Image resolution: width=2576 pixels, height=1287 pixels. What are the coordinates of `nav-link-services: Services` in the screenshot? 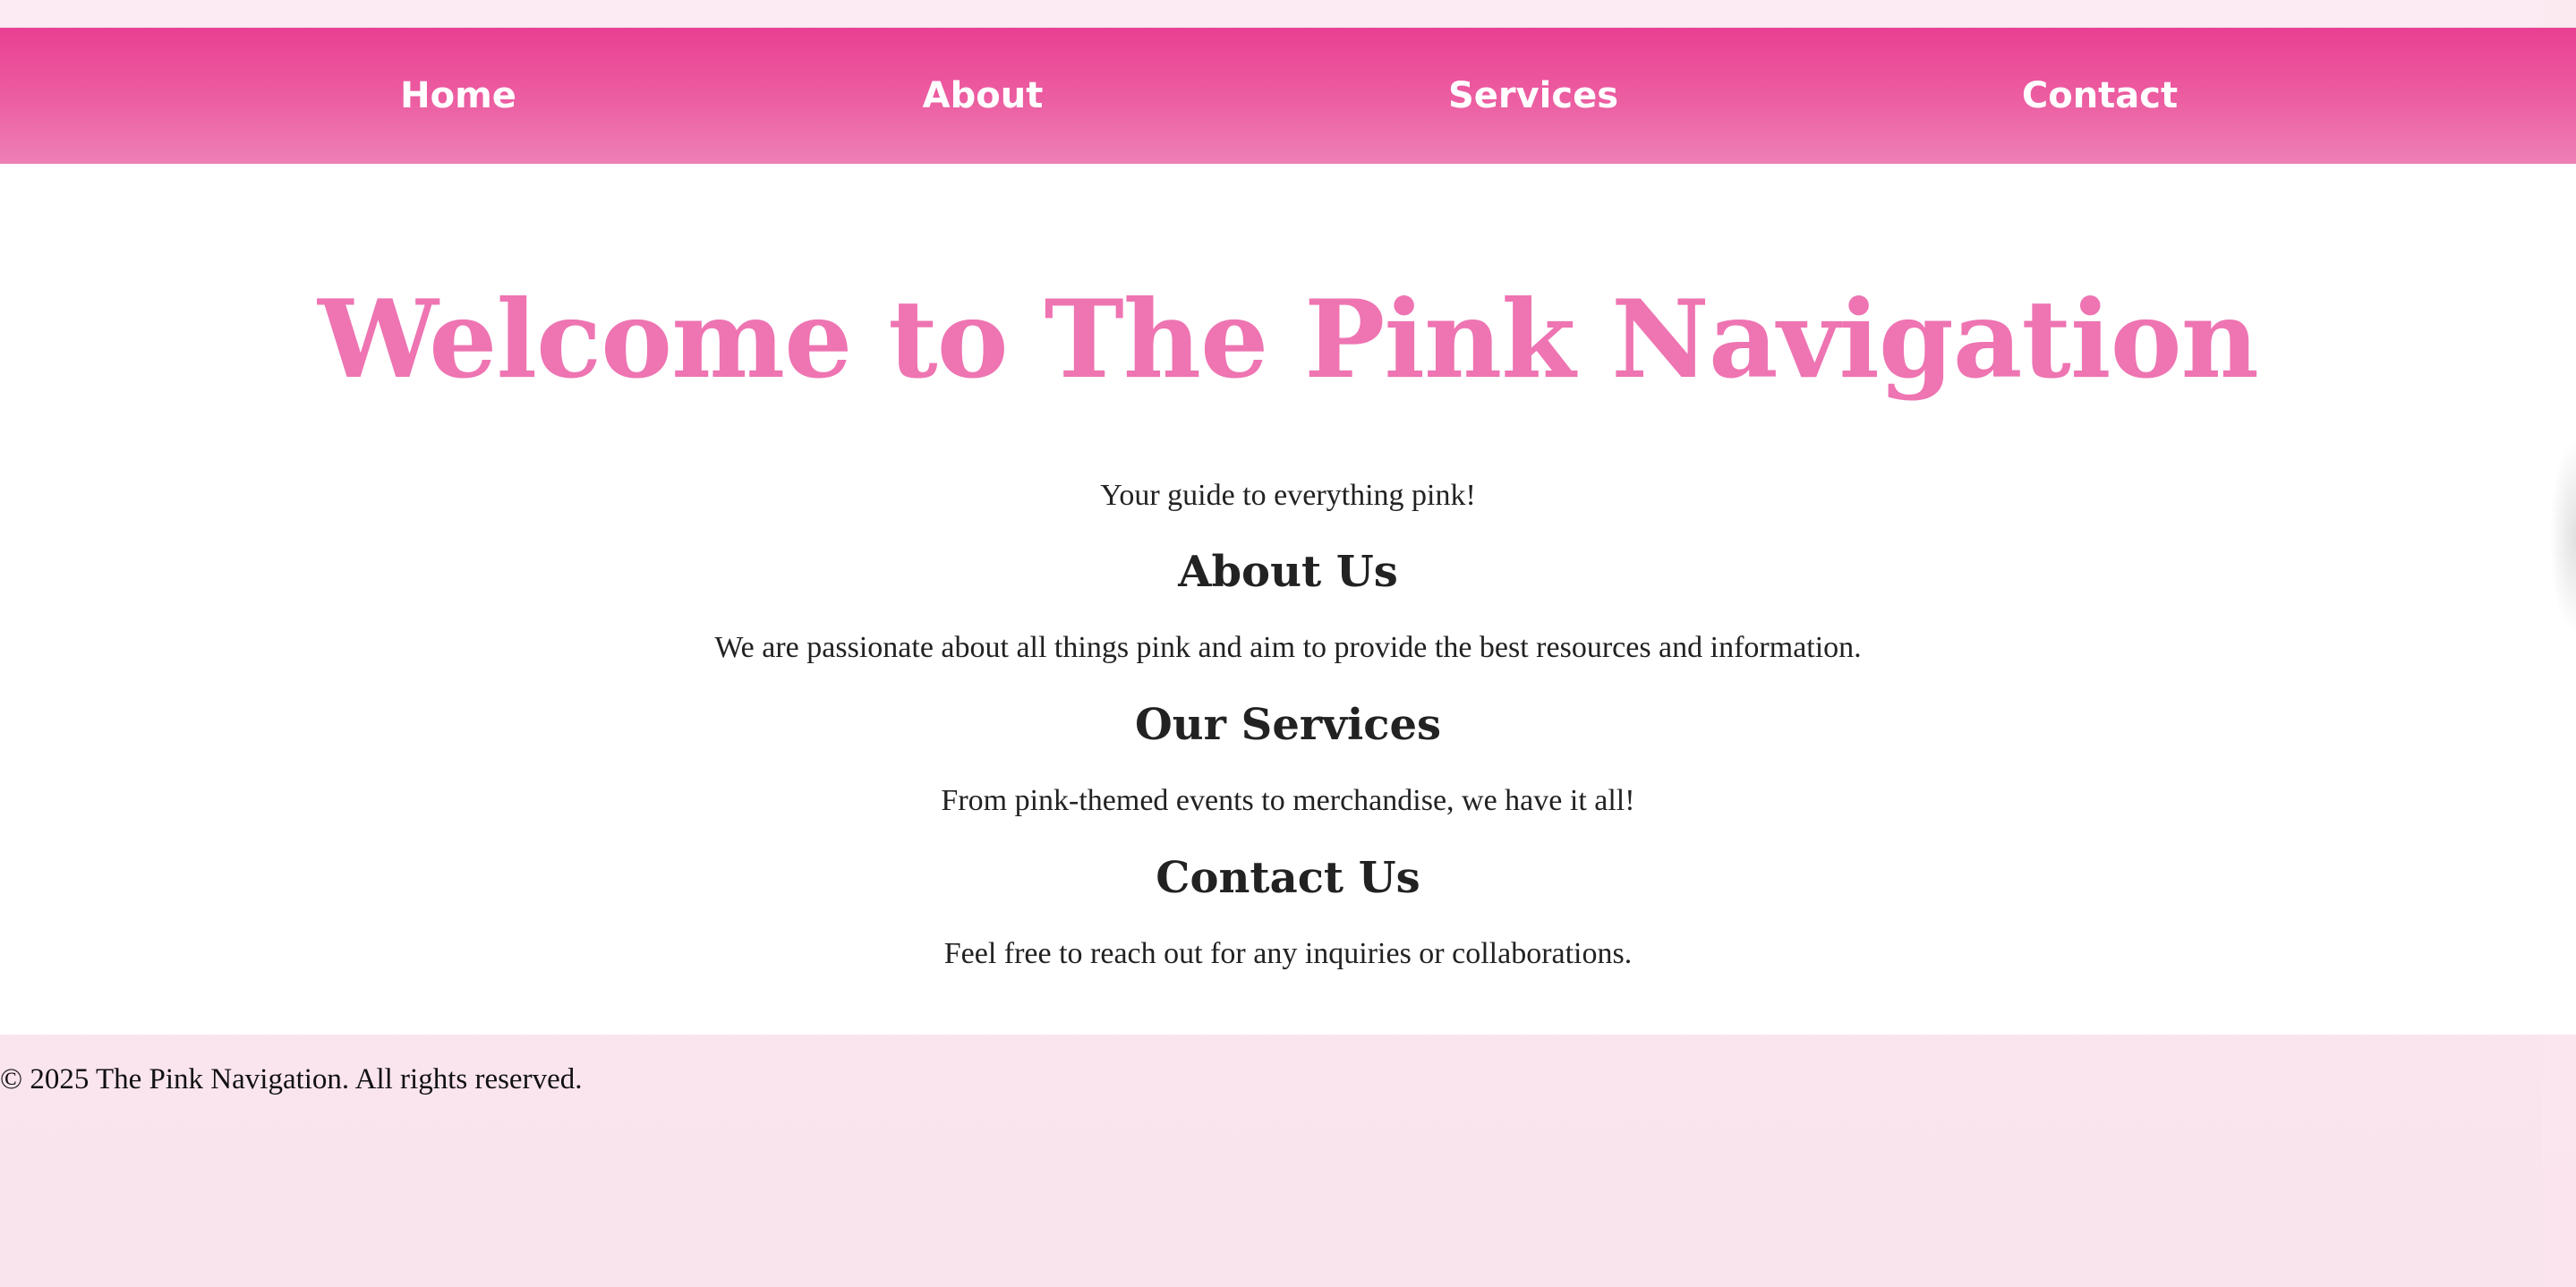 It's located at (1533, 96).